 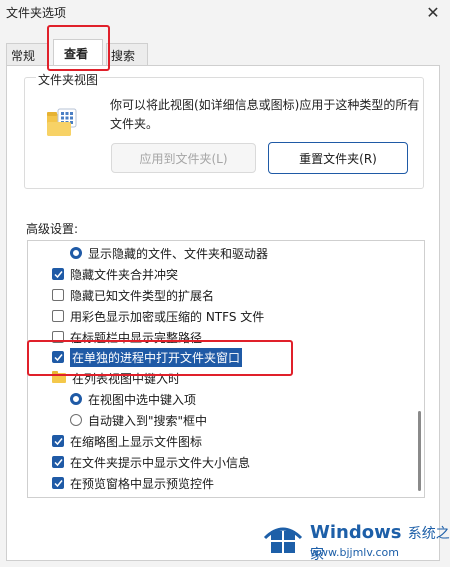 I want to click on list-item-selected: 在单独的进程中打开文件夹窗口, so click(x=218, y=357).